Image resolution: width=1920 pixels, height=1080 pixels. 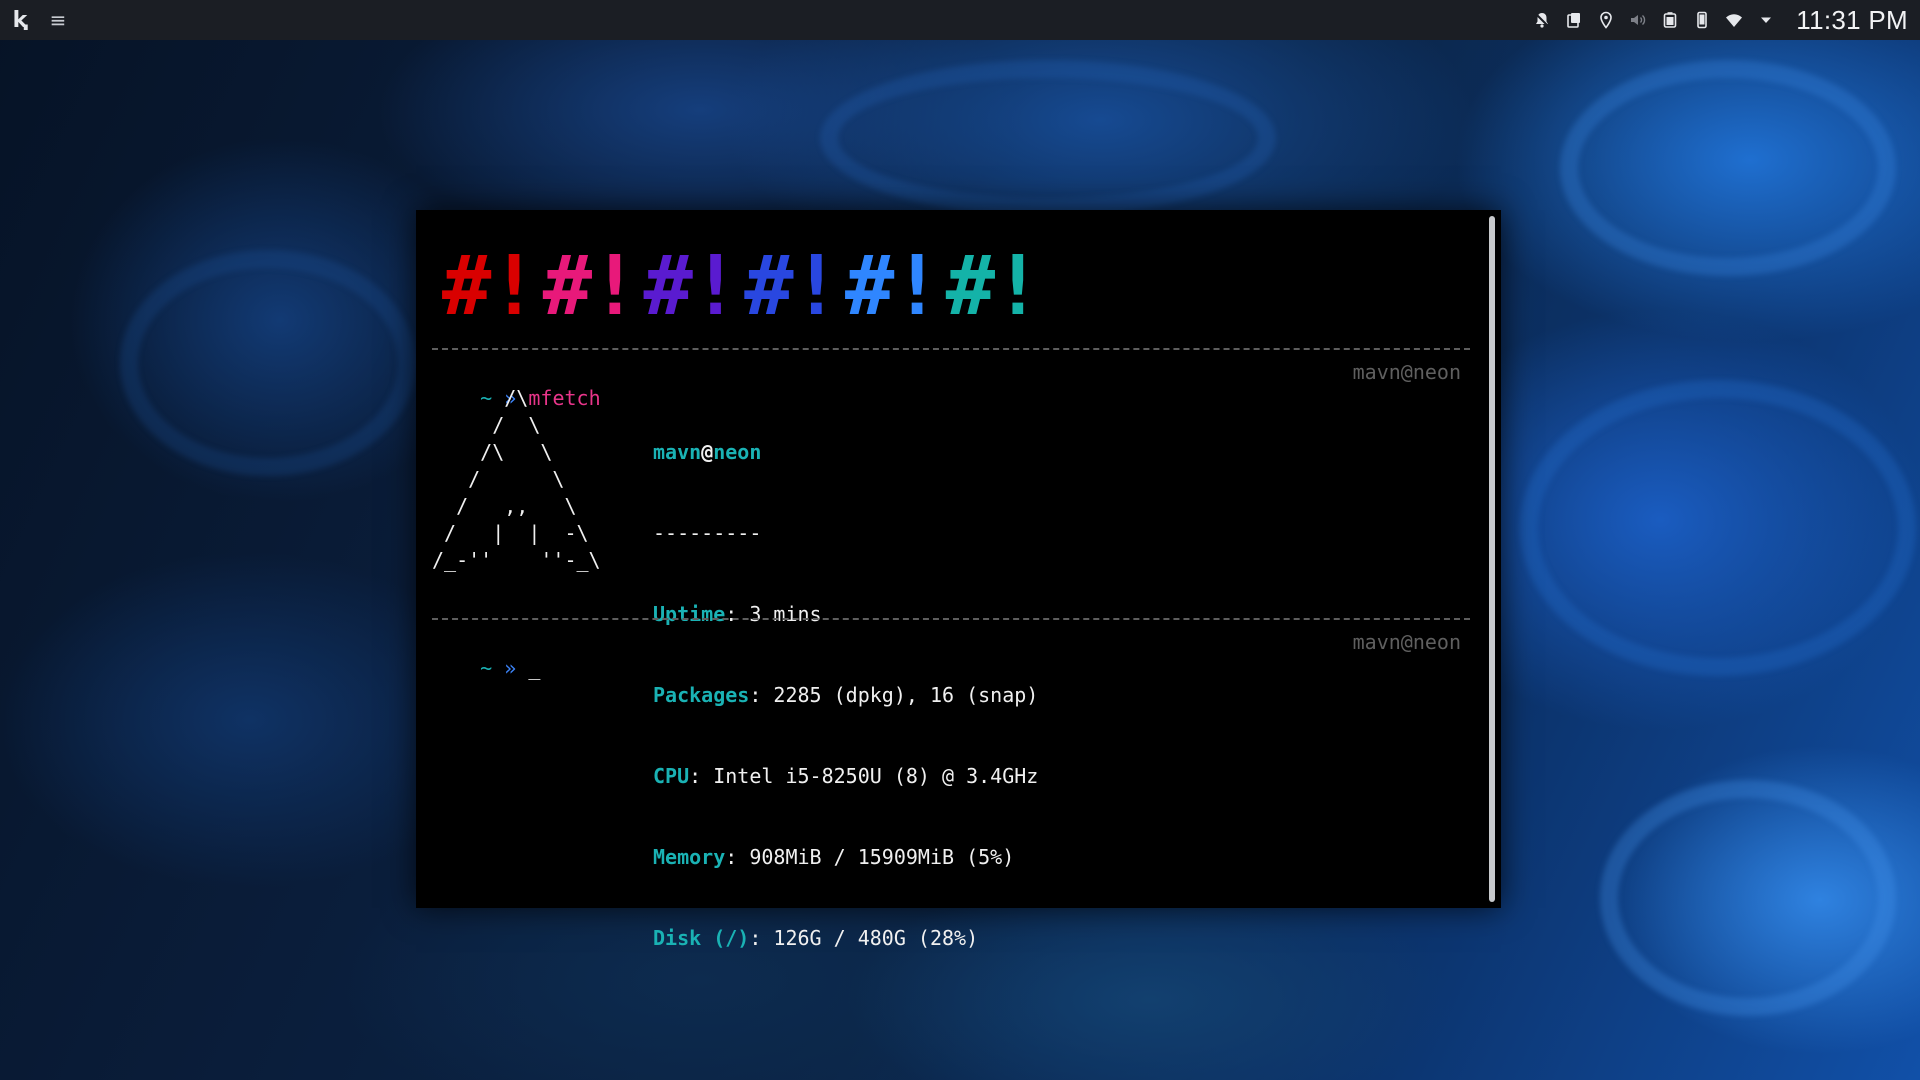 I want to click on info-row-uptime: Uptime: 3 mins, so click(x=845, y=614).